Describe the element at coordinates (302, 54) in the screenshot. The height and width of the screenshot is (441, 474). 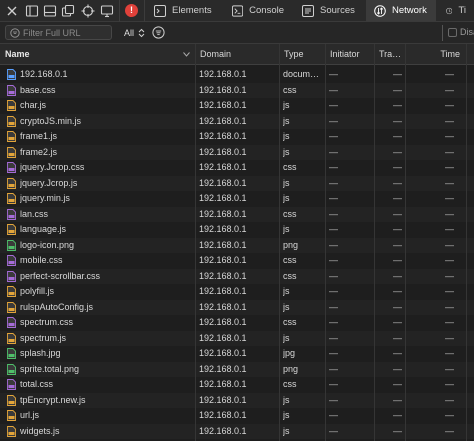
I see `column-header-type: Type` at that location.